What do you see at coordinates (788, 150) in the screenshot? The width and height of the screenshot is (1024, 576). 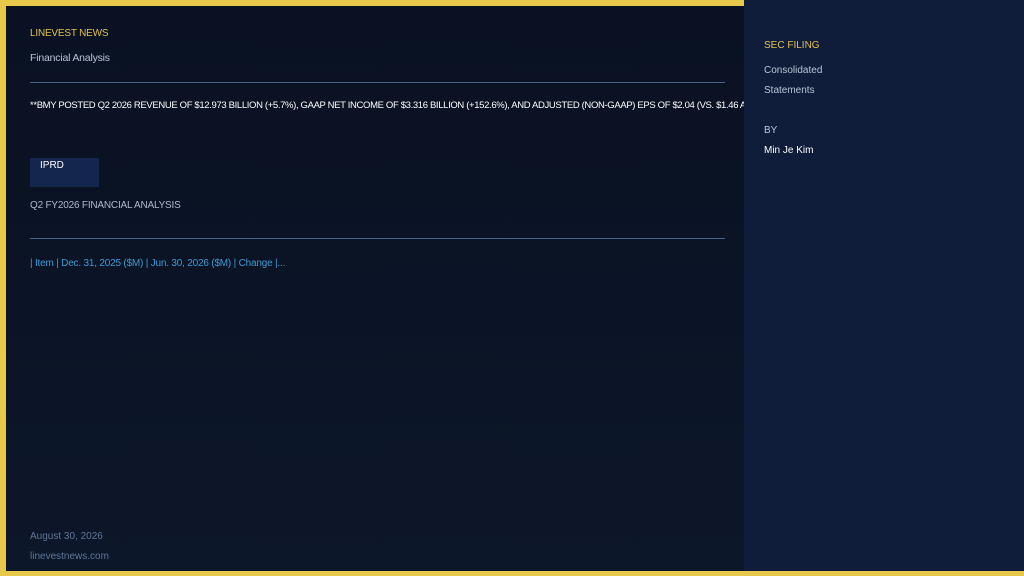 I see `author-name: Min Je Kim` at bounding box center [788, 150].